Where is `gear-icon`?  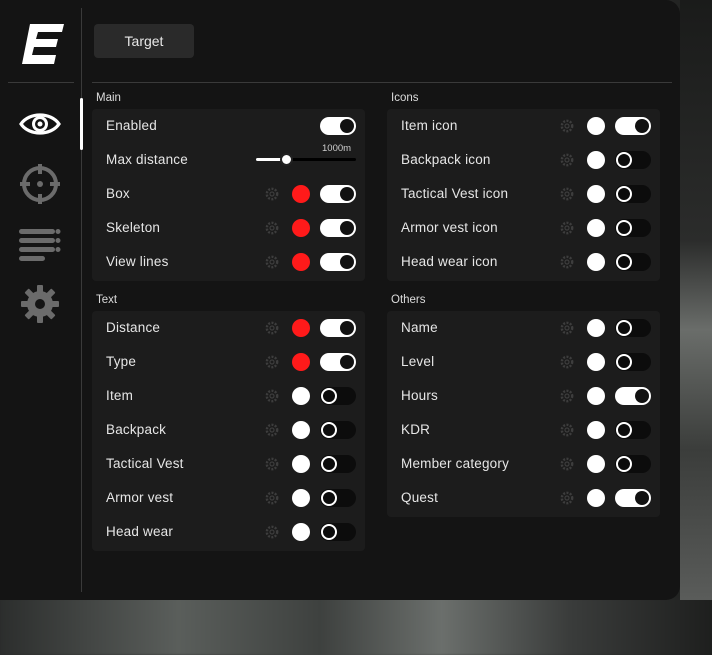 gear-icon is located at coordinates (40, 304).